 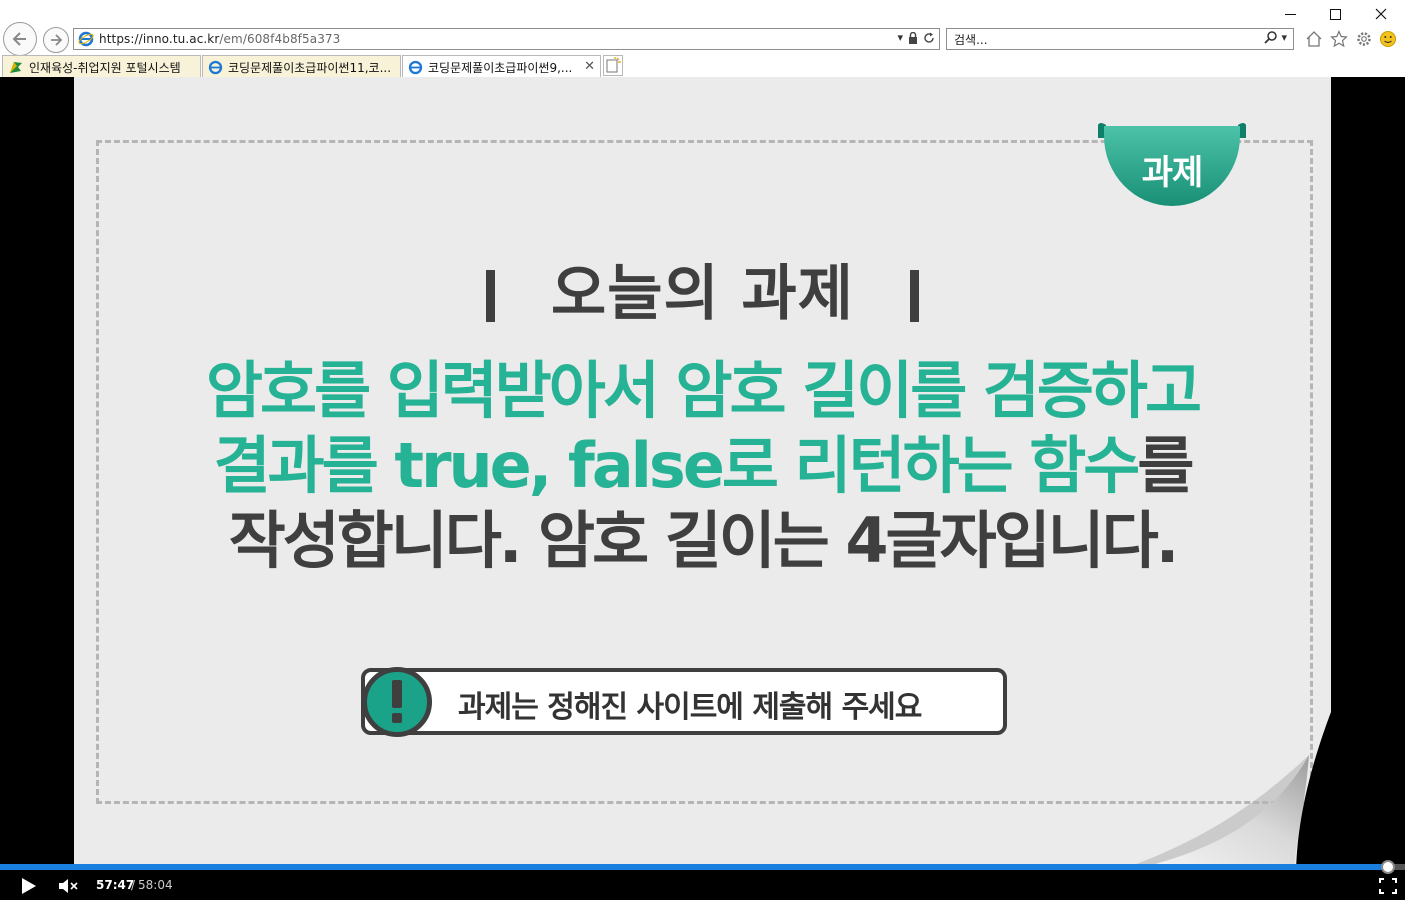 I want to click on settings-button, so click(x=1364, y=39).